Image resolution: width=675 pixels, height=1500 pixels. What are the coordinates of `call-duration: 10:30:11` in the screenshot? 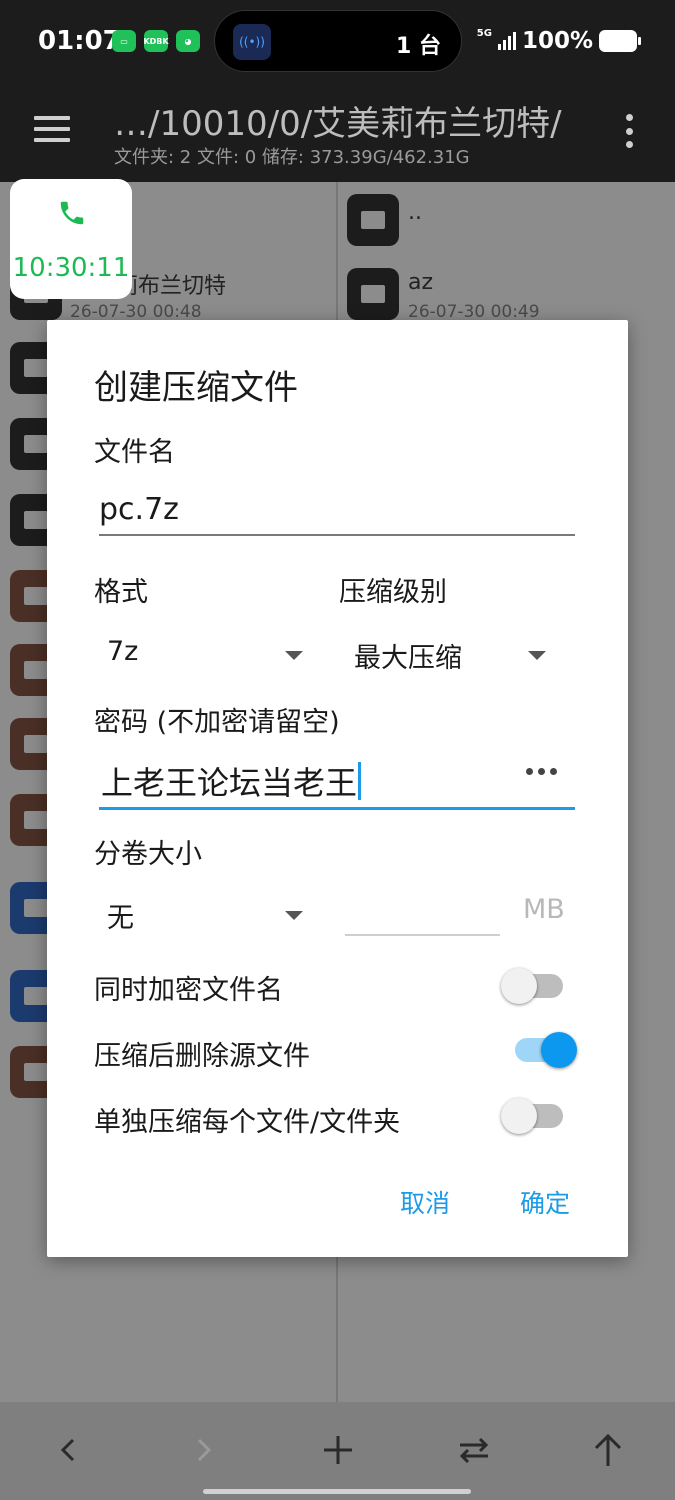 It's located at (71, 268).